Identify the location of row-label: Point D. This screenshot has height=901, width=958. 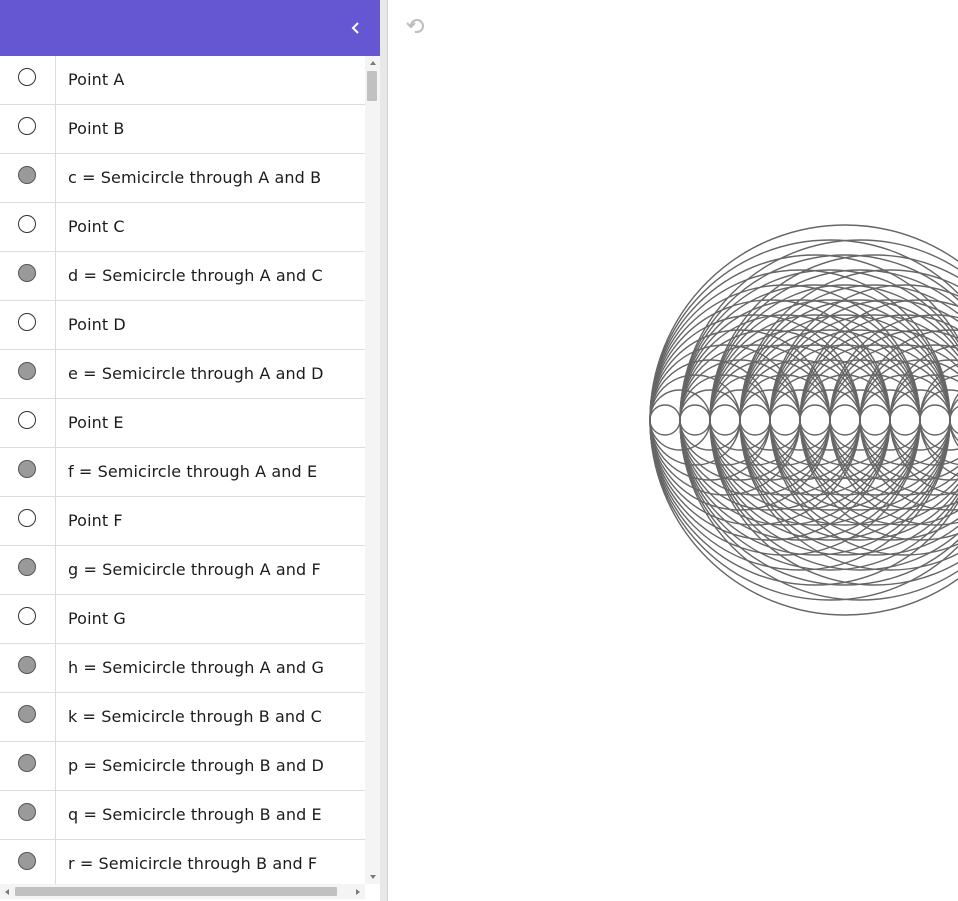
(97, 324).